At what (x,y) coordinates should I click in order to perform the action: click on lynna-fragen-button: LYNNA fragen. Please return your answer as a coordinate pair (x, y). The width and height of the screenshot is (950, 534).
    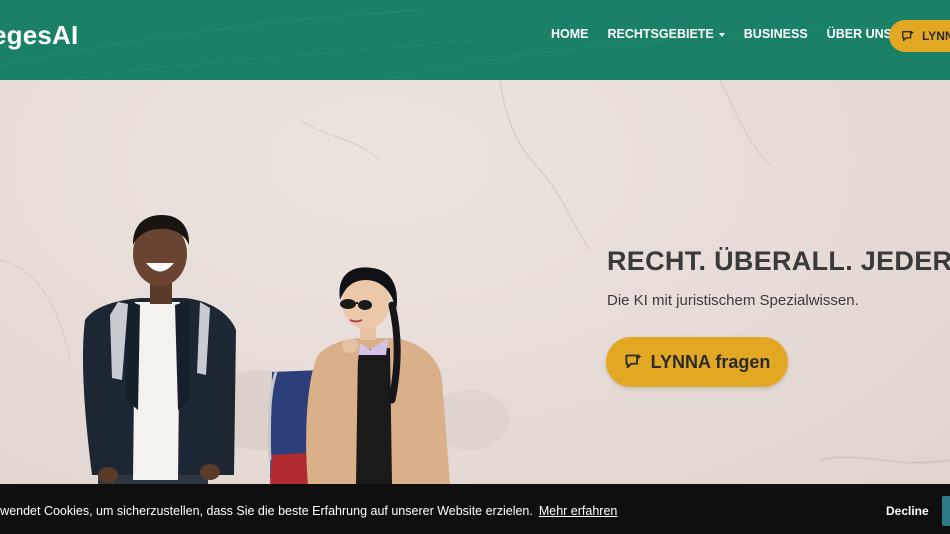
    Looking at the image, I should click on (697, 362).